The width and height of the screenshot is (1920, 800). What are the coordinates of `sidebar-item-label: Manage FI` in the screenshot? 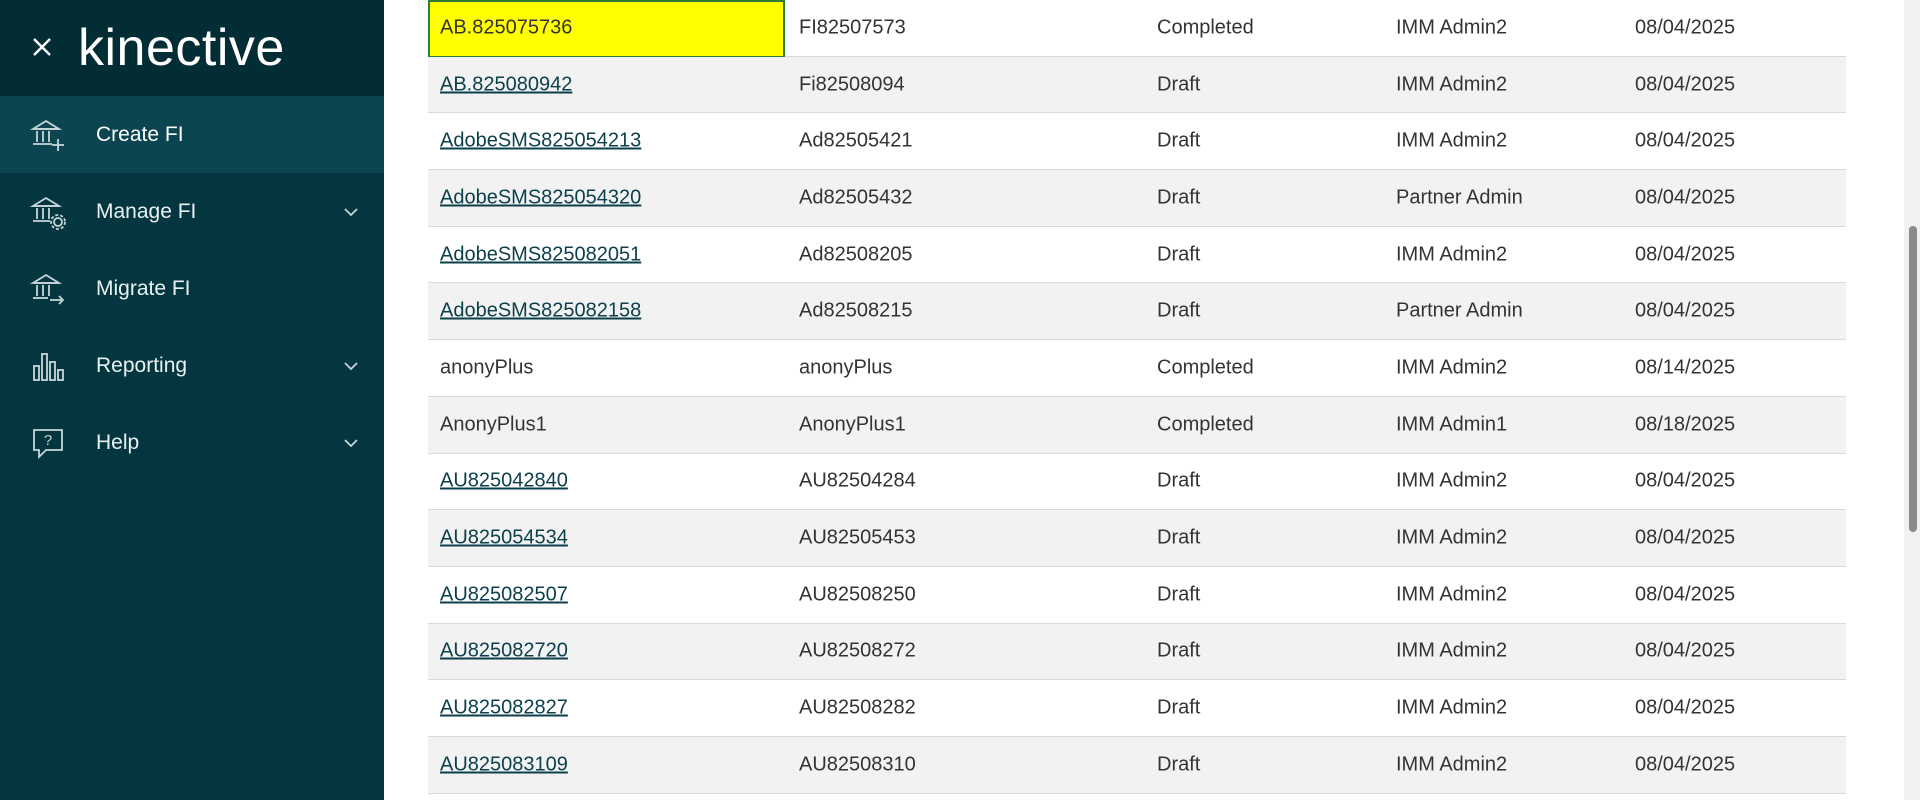 It's located at (146, 211).